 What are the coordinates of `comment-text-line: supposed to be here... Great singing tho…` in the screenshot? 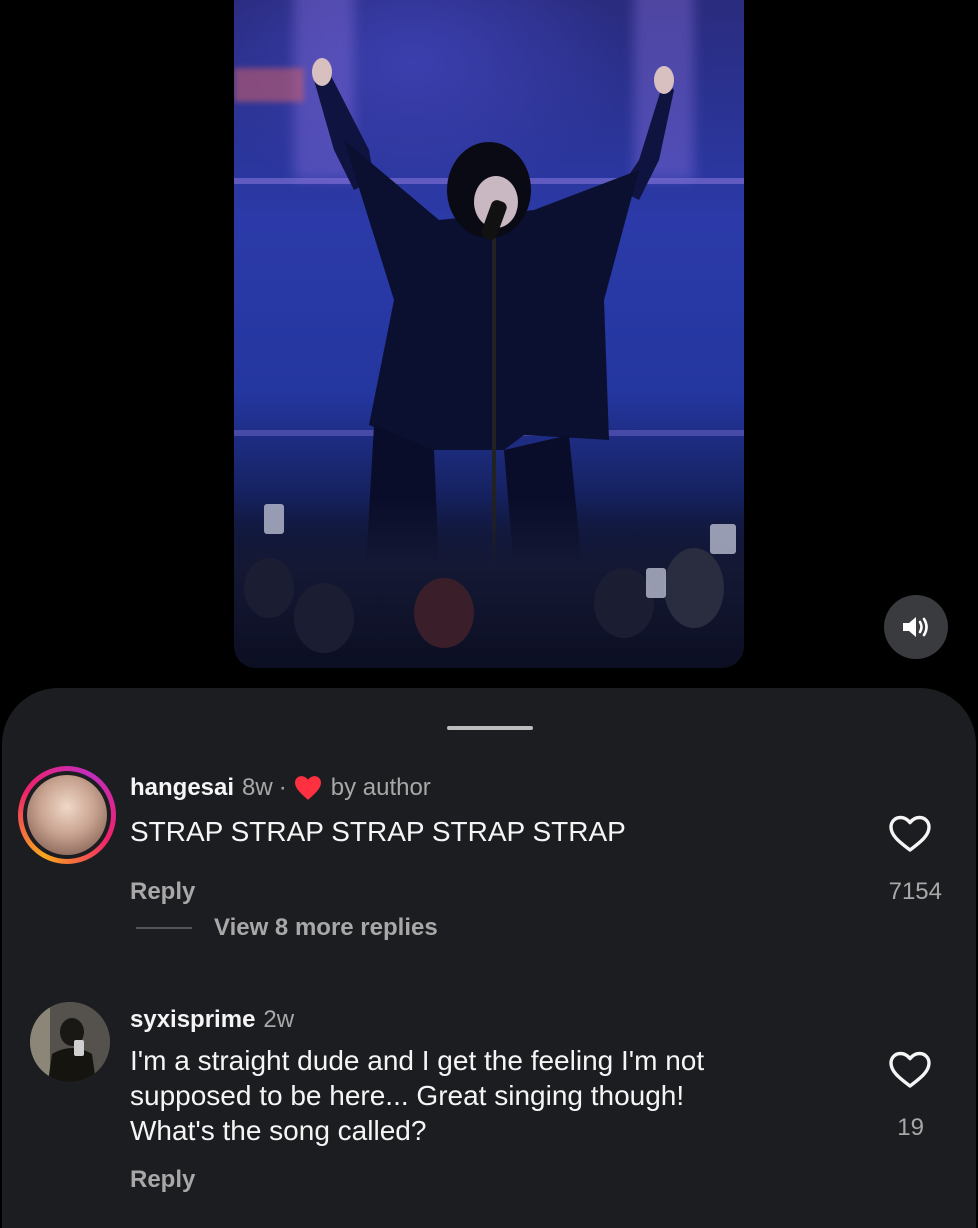 It's located at (407, 1095).